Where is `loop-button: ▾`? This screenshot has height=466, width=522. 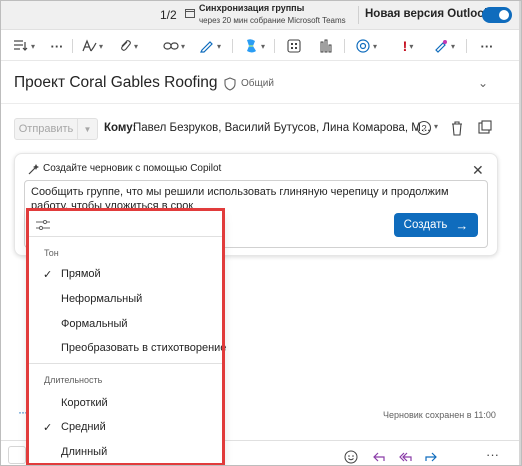 loop-button: ▾ is located at coordinates (366, 46).